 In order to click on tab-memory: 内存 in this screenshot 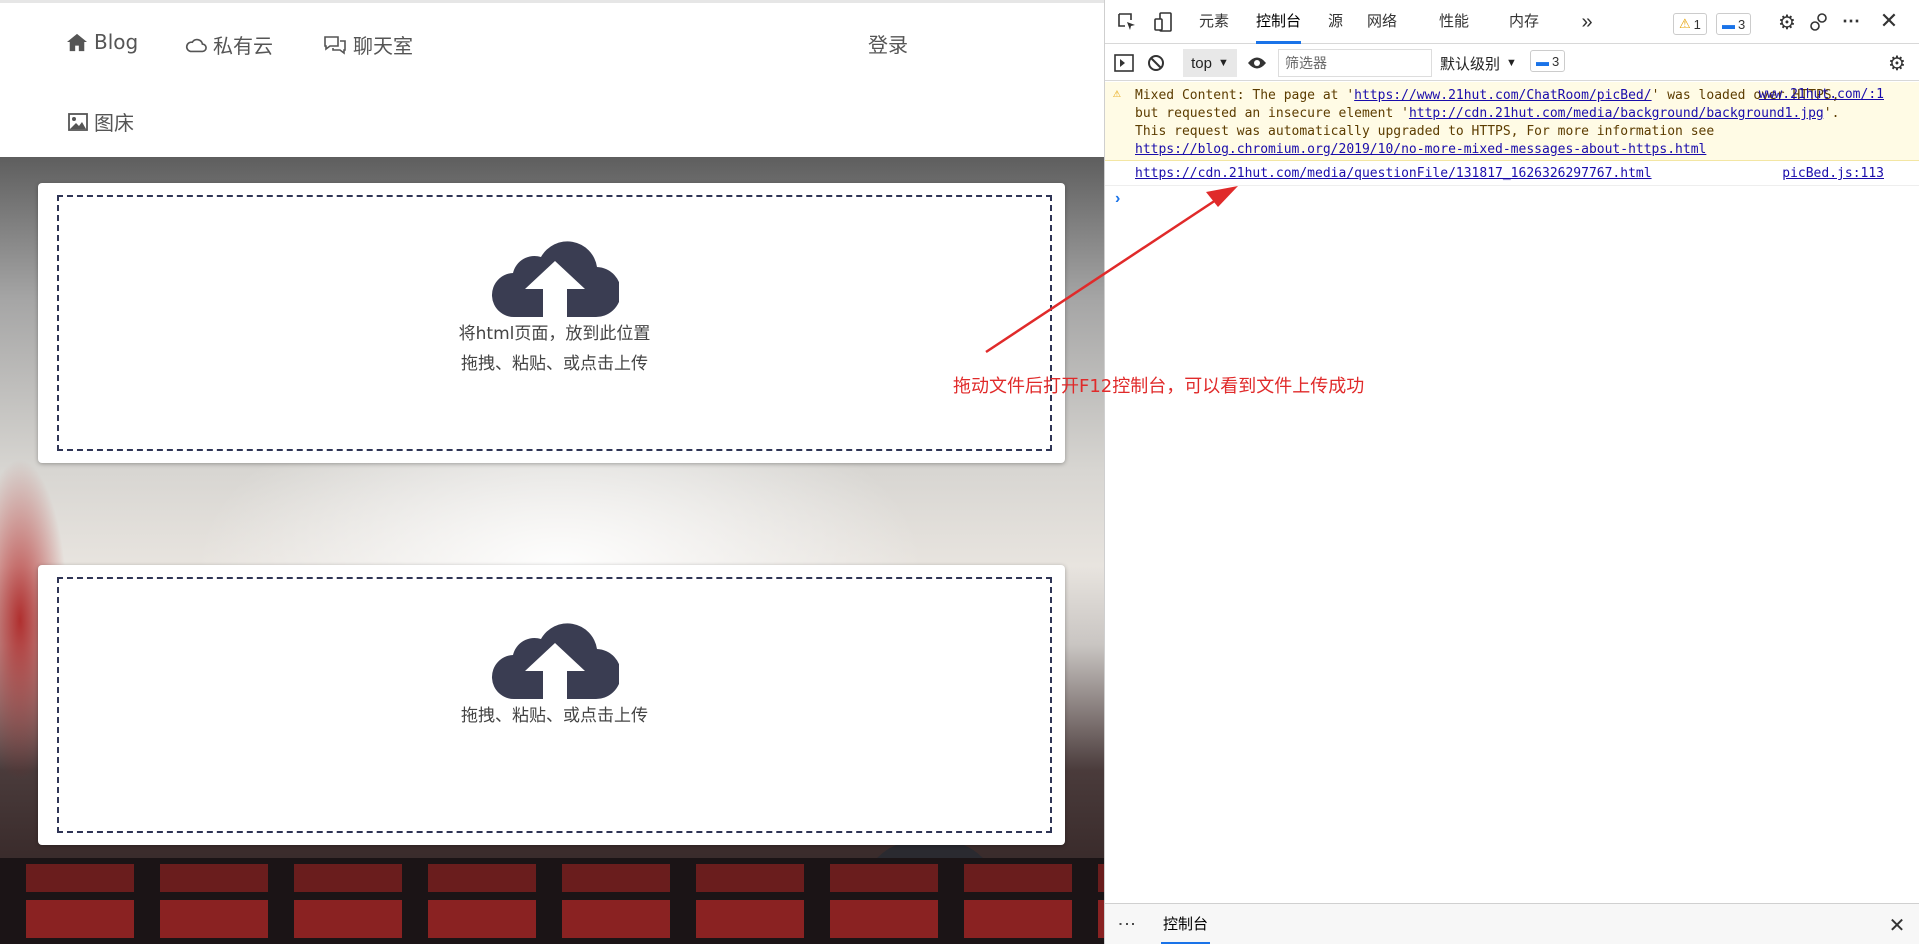, I will do `click(1524, 22)`.